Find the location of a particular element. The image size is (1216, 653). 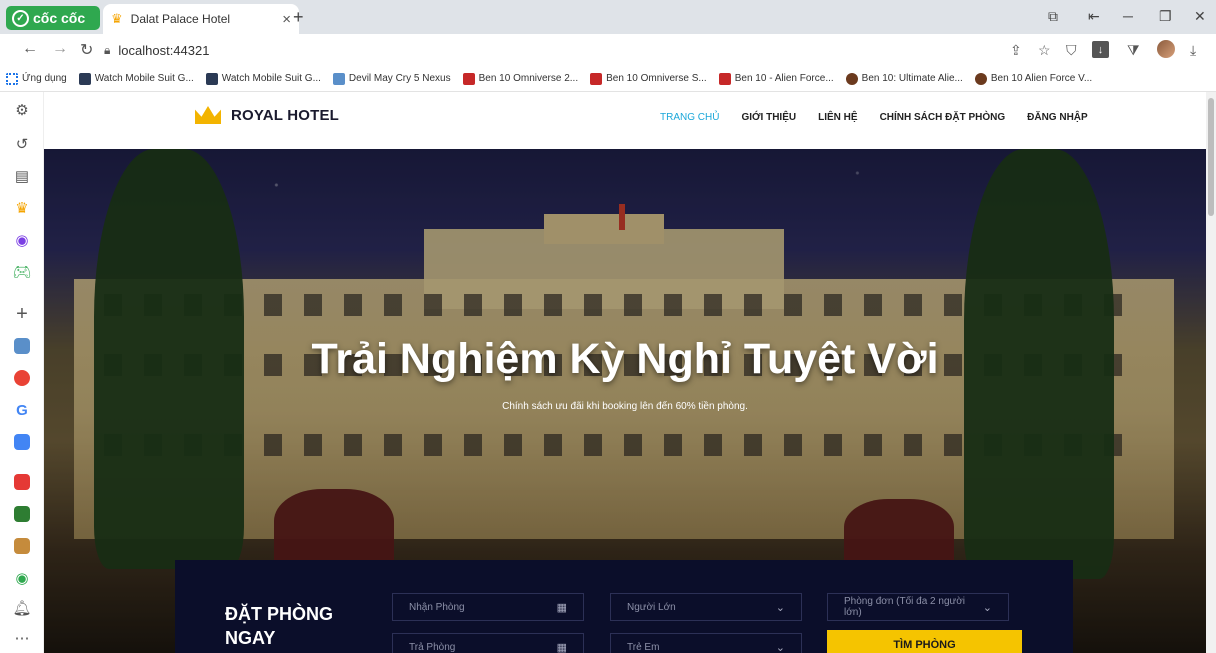

page-scrollbar is located at coordinates (1211, 372).